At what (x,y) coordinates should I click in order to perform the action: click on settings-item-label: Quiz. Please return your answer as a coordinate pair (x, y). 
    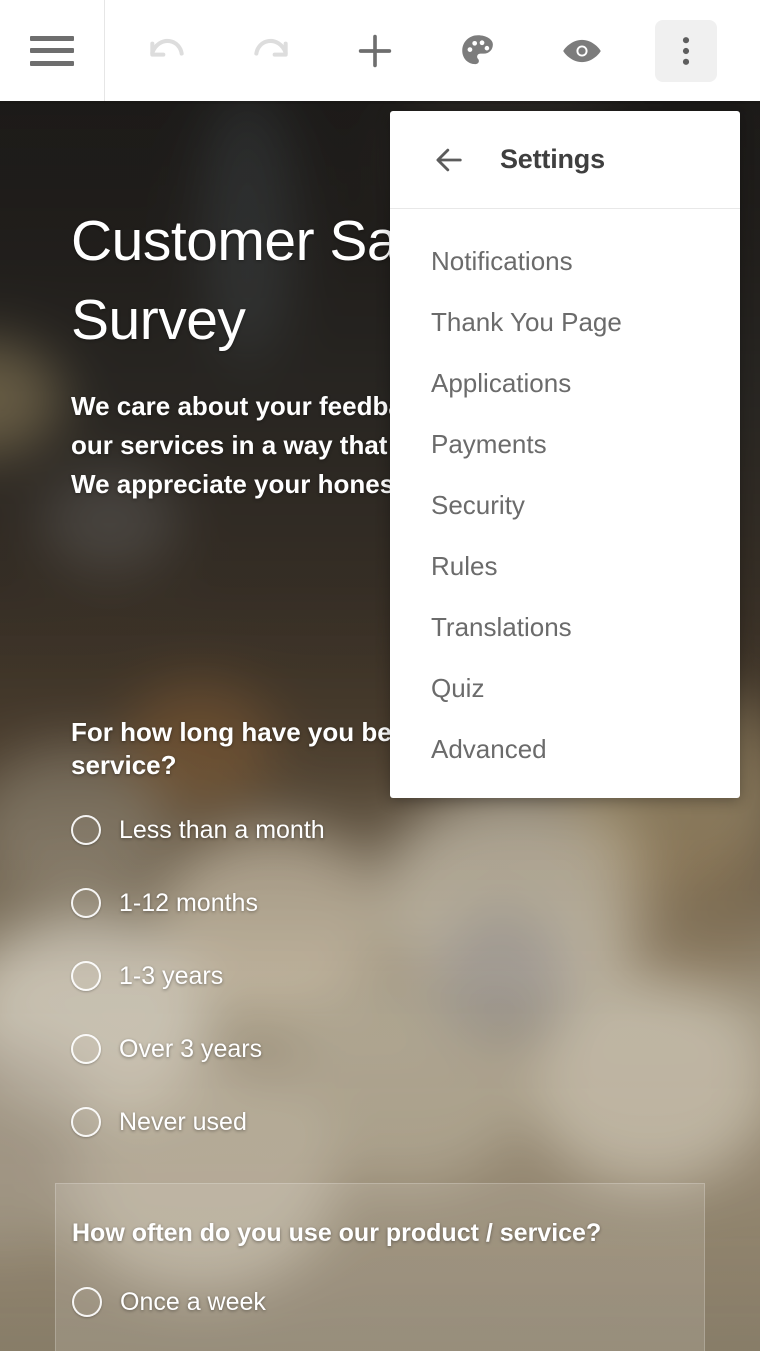
    Looking at the image, I should click on (458, 688).